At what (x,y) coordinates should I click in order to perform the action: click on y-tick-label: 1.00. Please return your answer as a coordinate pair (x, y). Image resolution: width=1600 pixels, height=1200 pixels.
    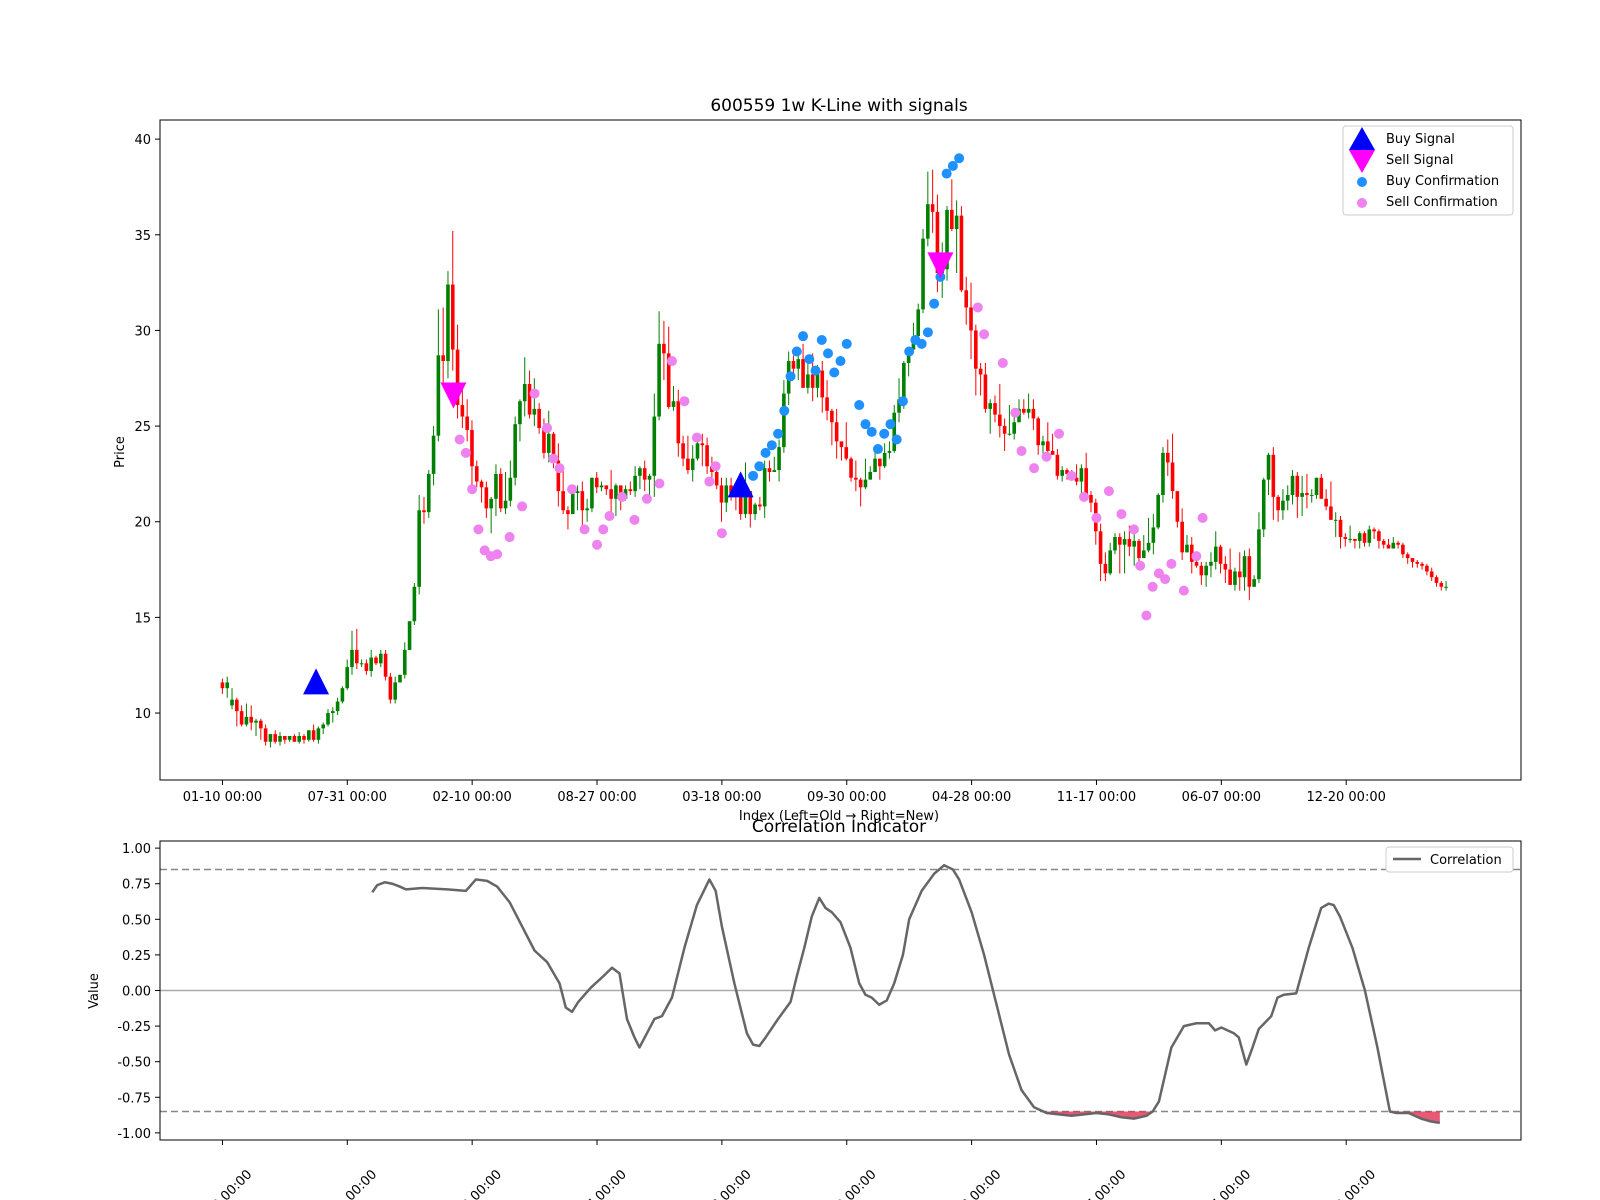
    Looking at the image, I should click on (136, 849).